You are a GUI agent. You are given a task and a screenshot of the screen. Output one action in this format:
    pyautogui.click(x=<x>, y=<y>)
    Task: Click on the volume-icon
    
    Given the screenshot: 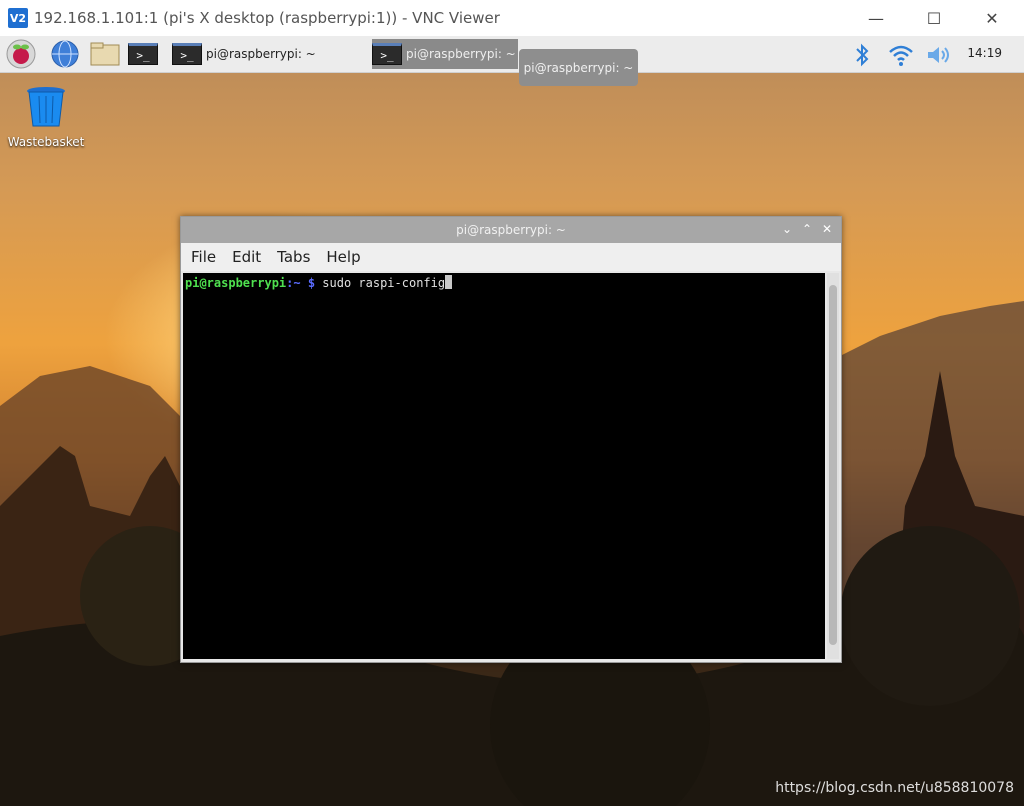 What is the action you would take?
    pyautogui.click(x=939, y=55)
    